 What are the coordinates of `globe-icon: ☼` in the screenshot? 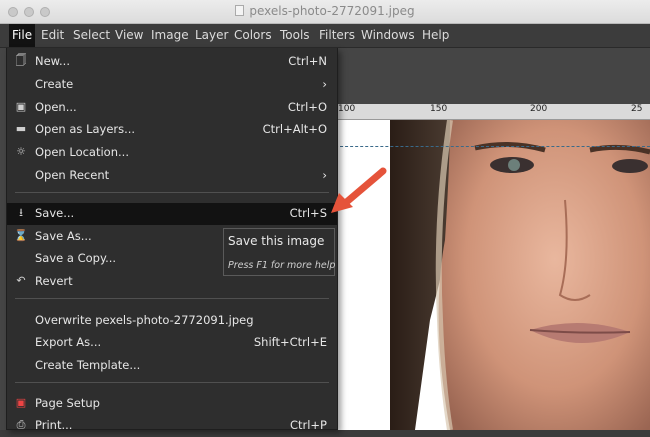 It's located at (21, 151).